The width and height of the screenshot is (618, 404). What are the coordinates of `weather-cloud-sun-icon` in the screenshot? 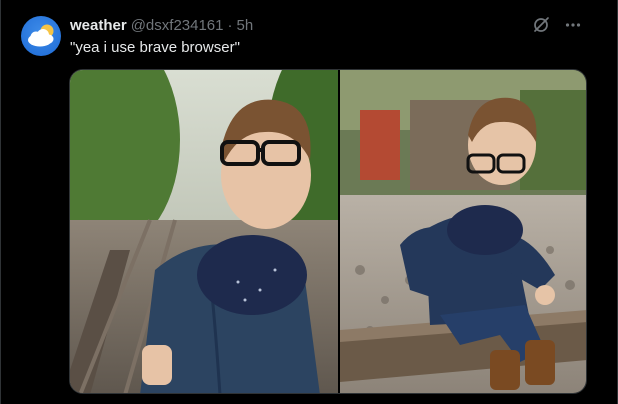 It's located at (41, 35).